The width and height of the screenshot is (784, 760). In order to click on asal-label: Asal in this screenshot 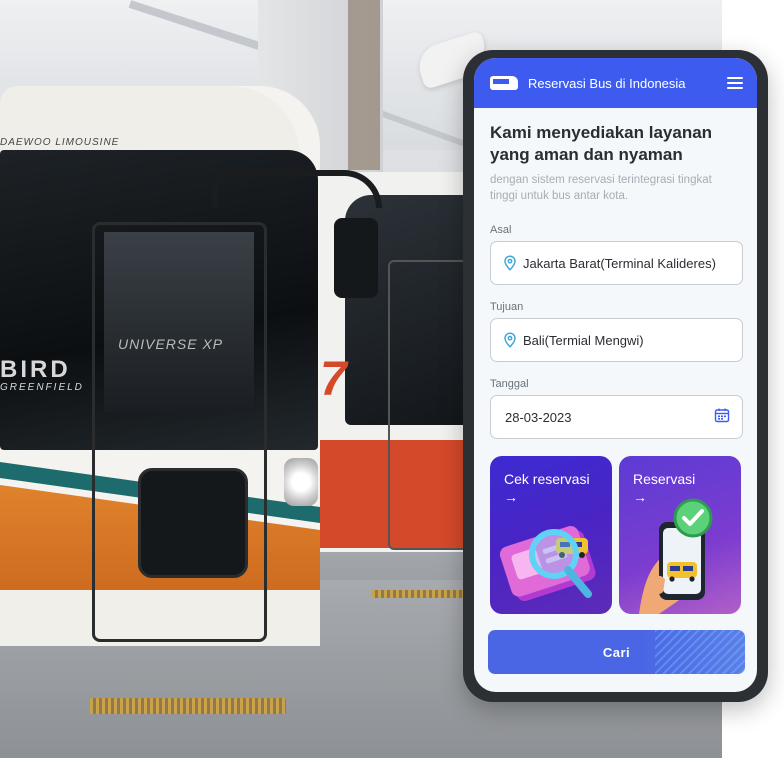, I will do `click(501, 230)`.